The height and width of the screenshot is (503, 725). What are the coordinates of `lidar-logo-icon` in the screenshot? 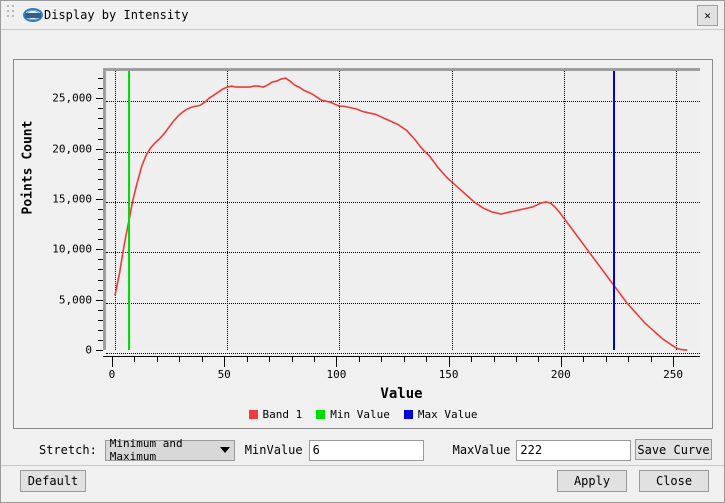 It's located at (33, 15).